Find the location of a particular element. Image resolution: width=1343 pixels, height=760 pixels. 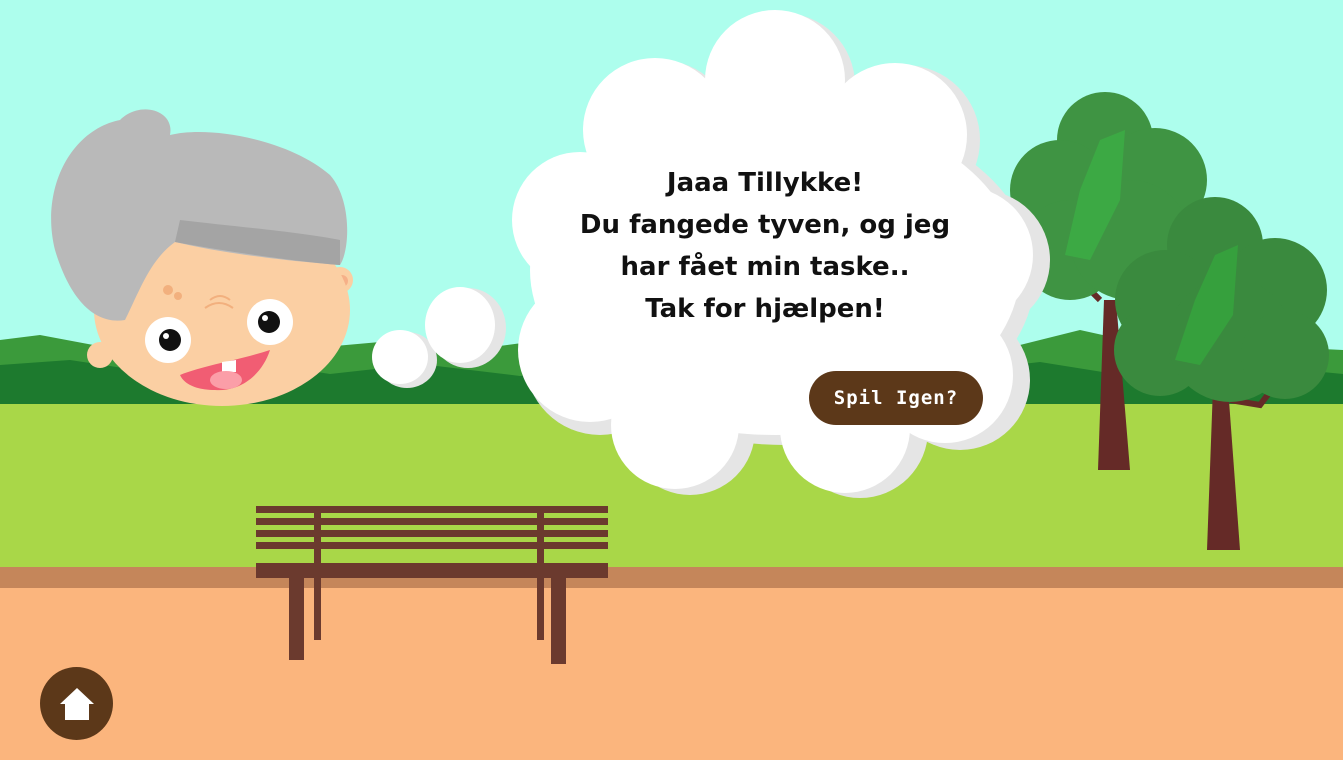

home-button is located at coordinates (76, 703).